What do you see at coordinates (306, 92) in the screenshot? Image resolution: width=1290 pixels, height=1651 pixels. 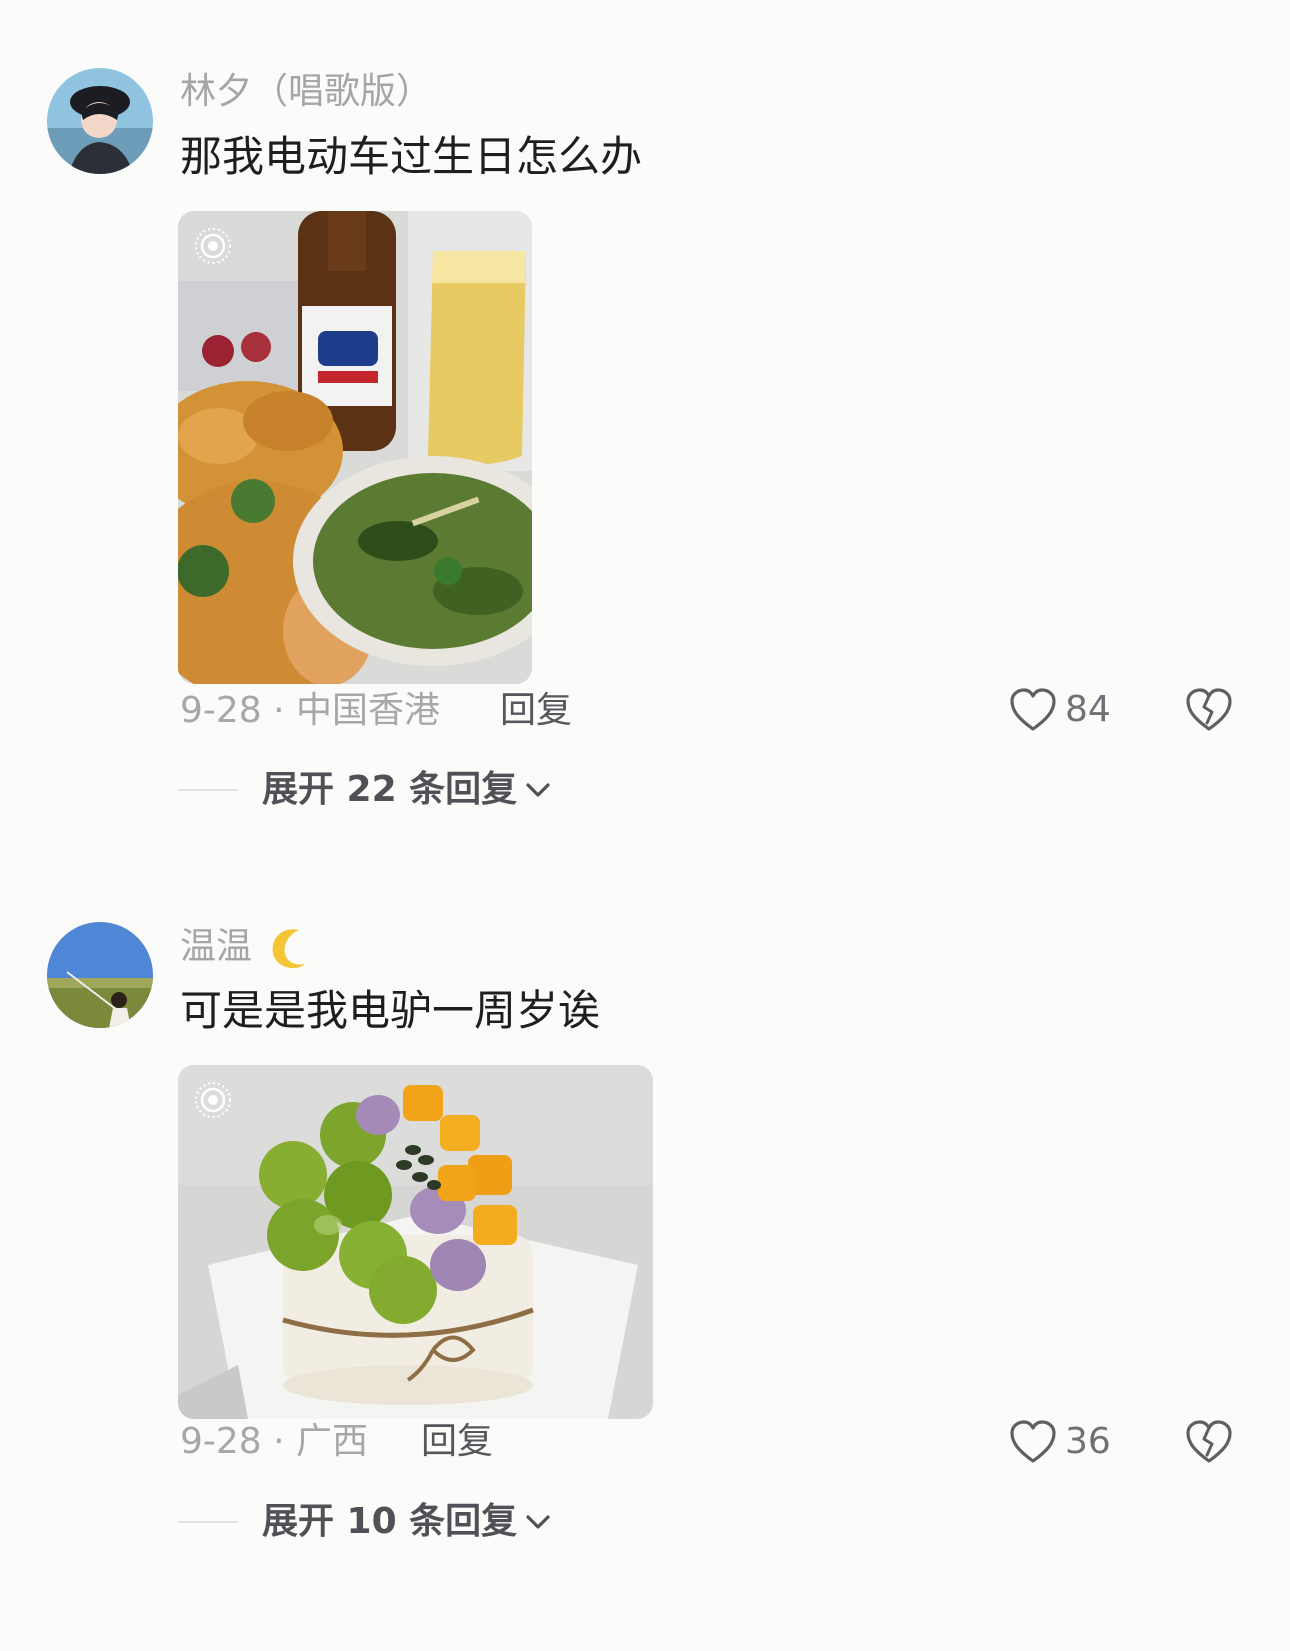 I see `username: 林夕（唱歌版）` at bounding box center [306, 92].